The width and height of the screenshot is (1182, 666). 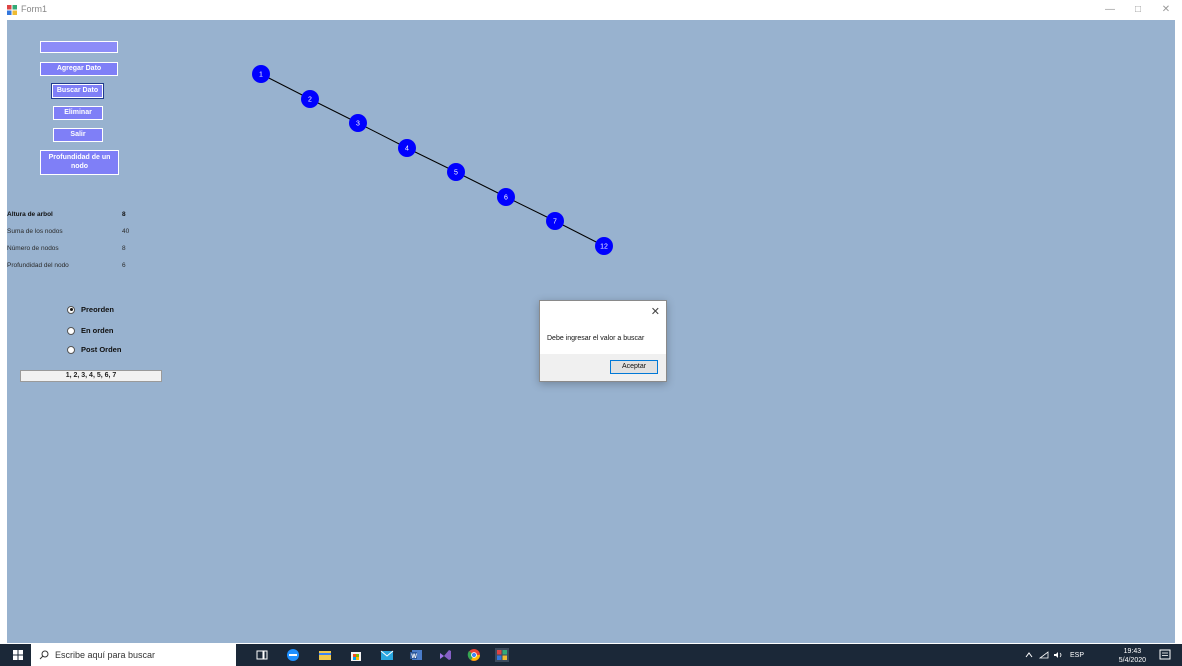 I want to click on tree-node: 1, so click(x=261, y=74).